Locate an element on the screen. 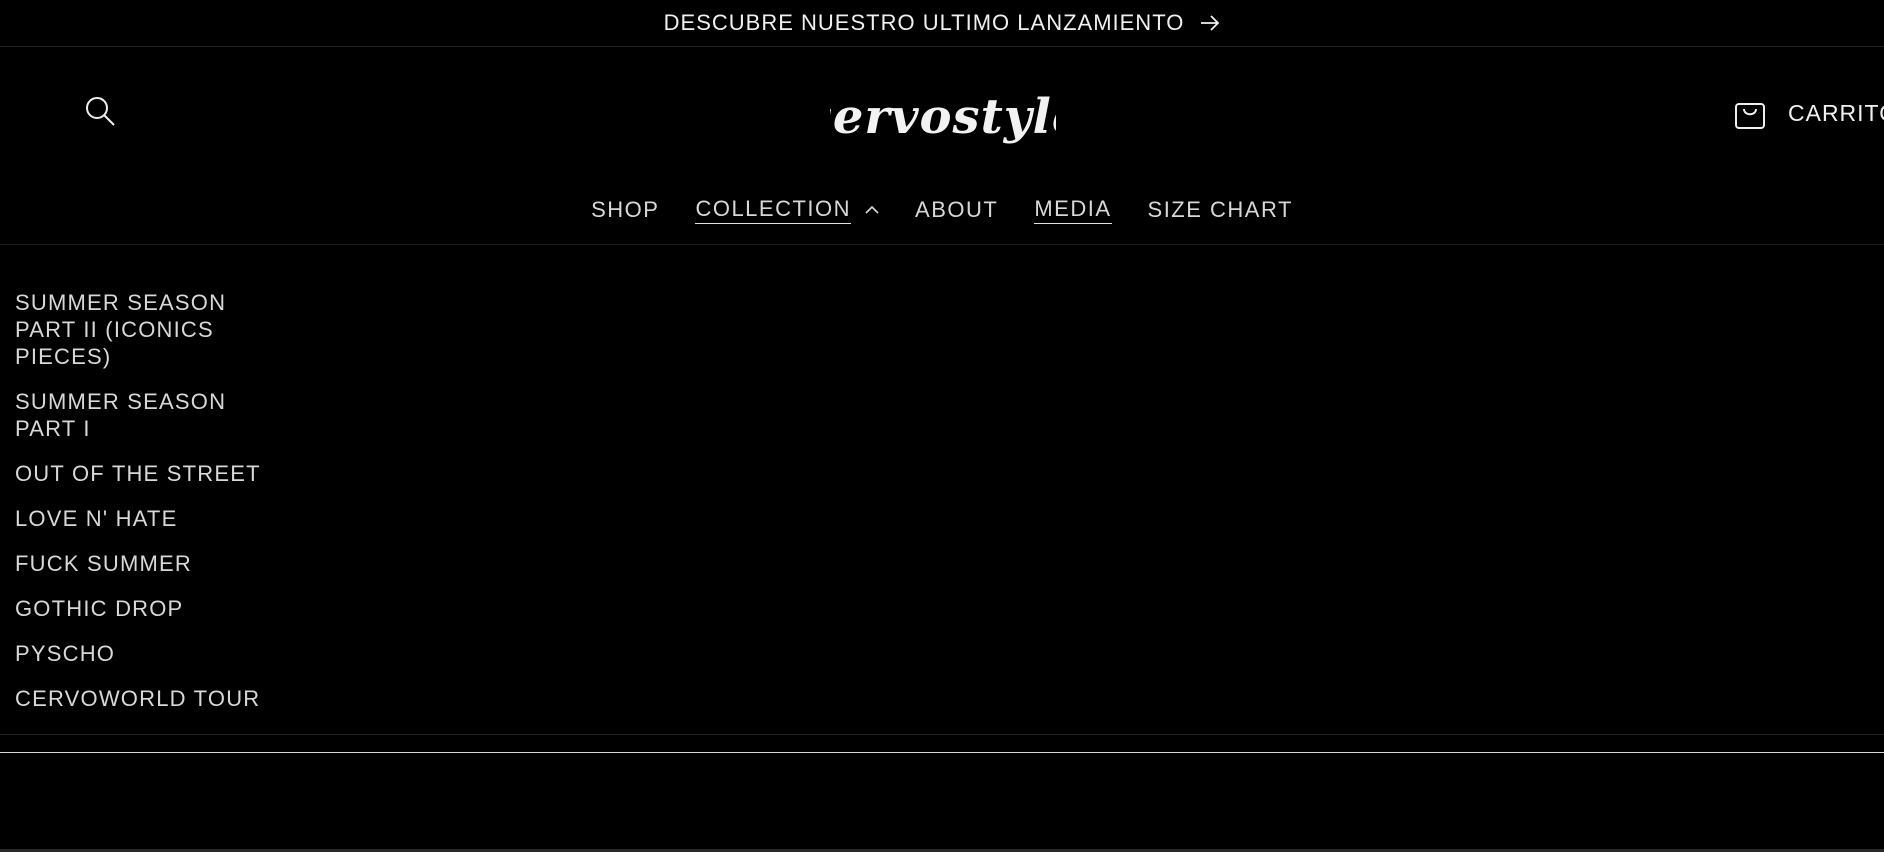 This screenshot has width=1884, height=852. section-divider is located at coordinates (942, 752).